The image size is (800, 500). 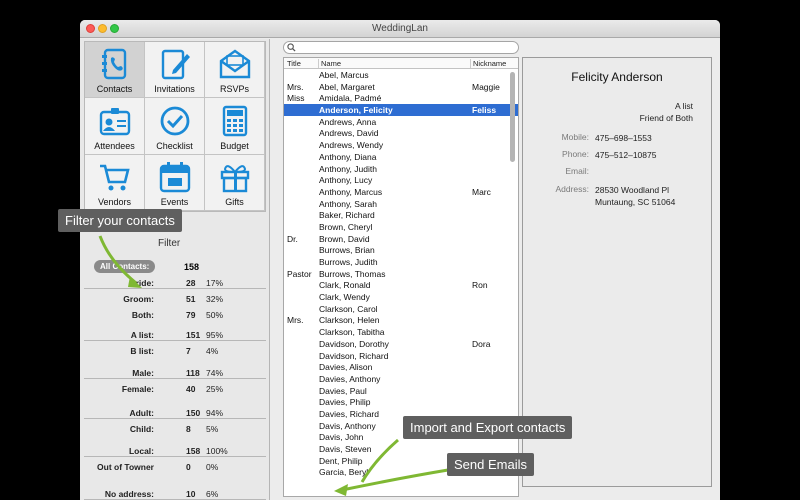 I want to click on checklist-icon, so click(x=174, y=121).